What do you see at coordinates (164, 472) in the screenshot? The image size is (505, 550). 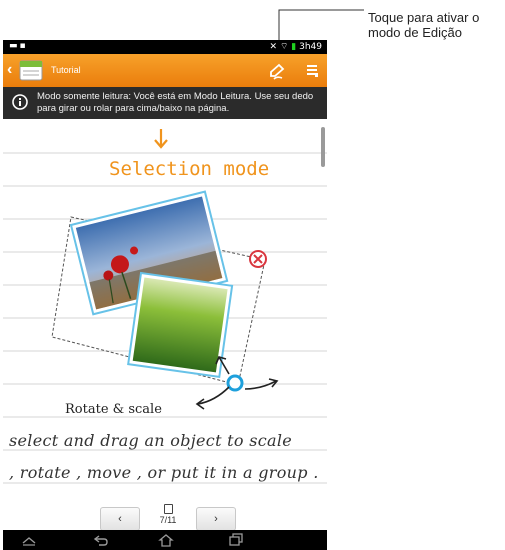 I see `handwriting-line-2: , rotate , move , or put it in a group .` at bounding box center [164, 472].